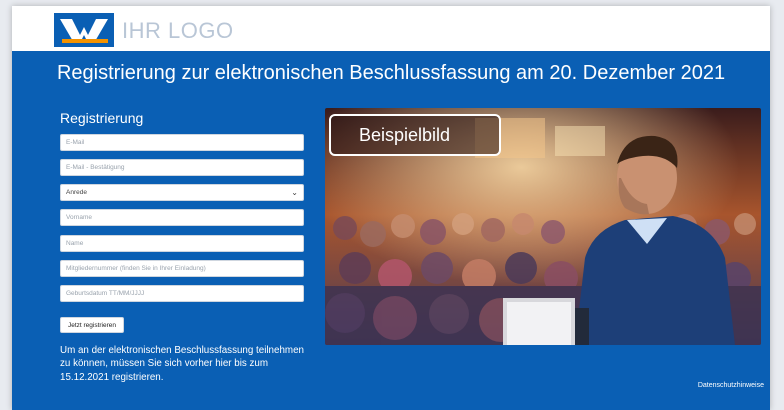 The height and width of the screenshot is (410, 784). What do you see at coordinates (415, 135) in the screenshot?
I see `sample-image-badge: Beispielbild` at bounding box center [415, 135].